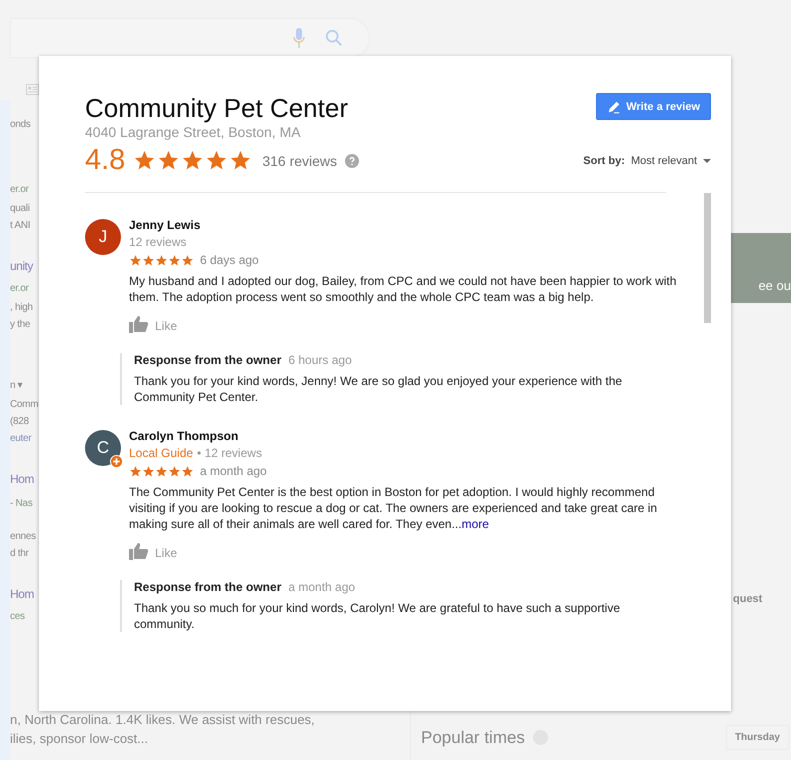 The image size is (791, 760). I want to click on background-text: euter, so click(21, 439).